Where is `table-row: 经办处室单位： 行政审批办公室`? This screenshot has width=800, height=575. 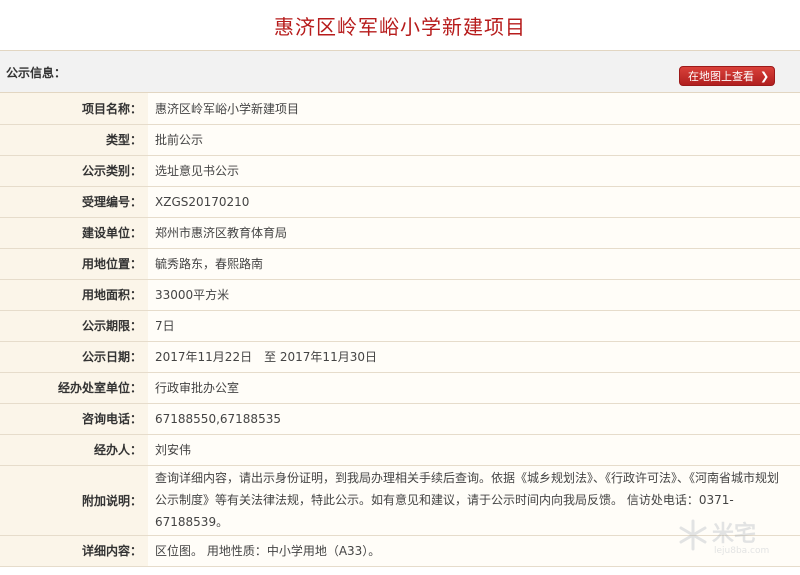 table-row: 经办处室单位： 行政审批办公室 is located at coordinates (400, 388).